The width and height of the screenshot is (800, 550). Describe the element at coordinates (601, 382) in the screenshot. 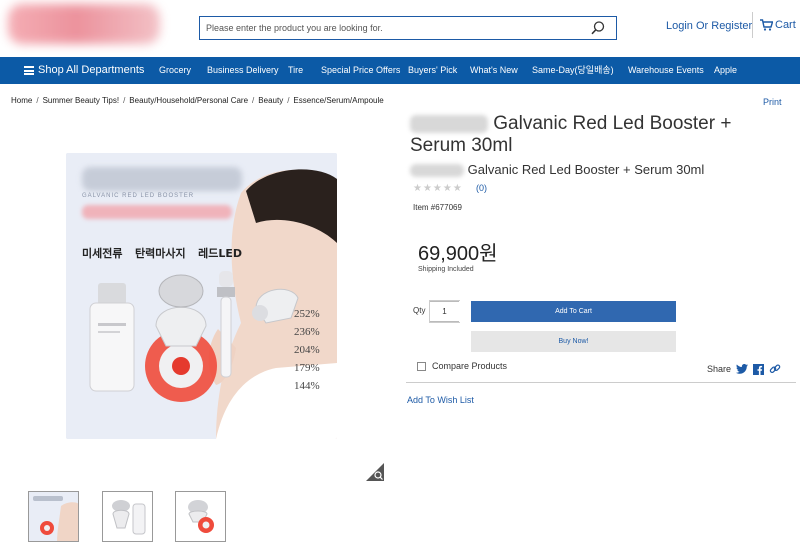

I see `section-divider` at that location.